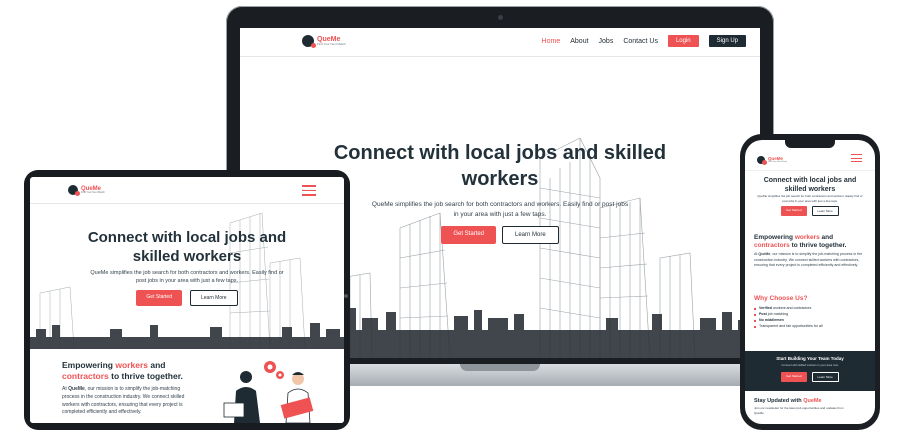  I want to click on signup-button: Sign Up, so click(727, 41).